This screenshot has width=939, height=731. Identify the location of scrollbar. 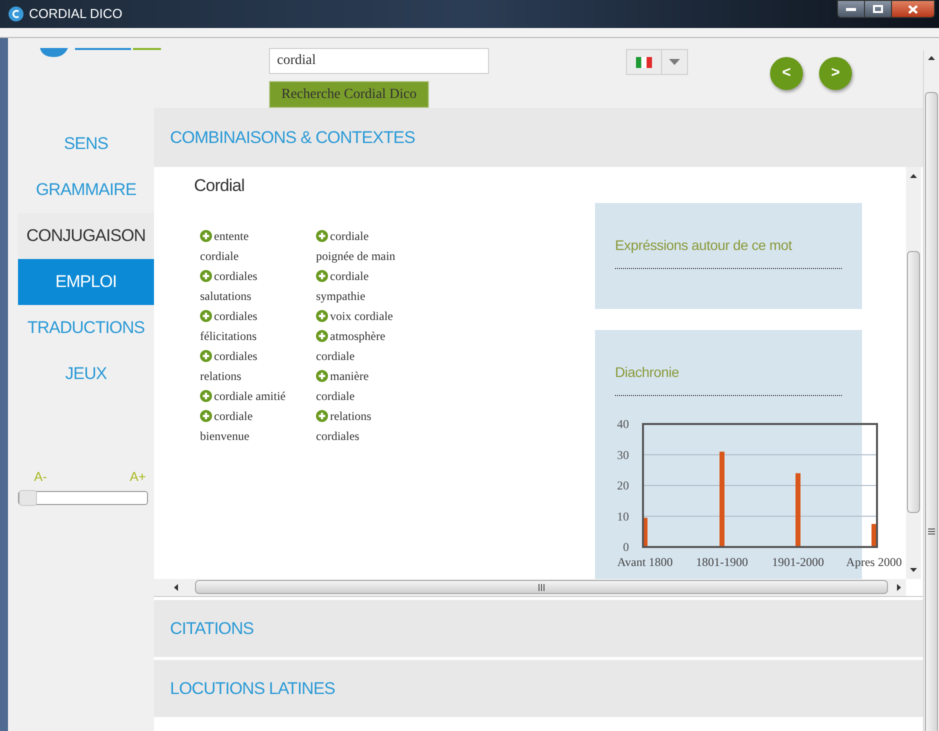
(931, 390).